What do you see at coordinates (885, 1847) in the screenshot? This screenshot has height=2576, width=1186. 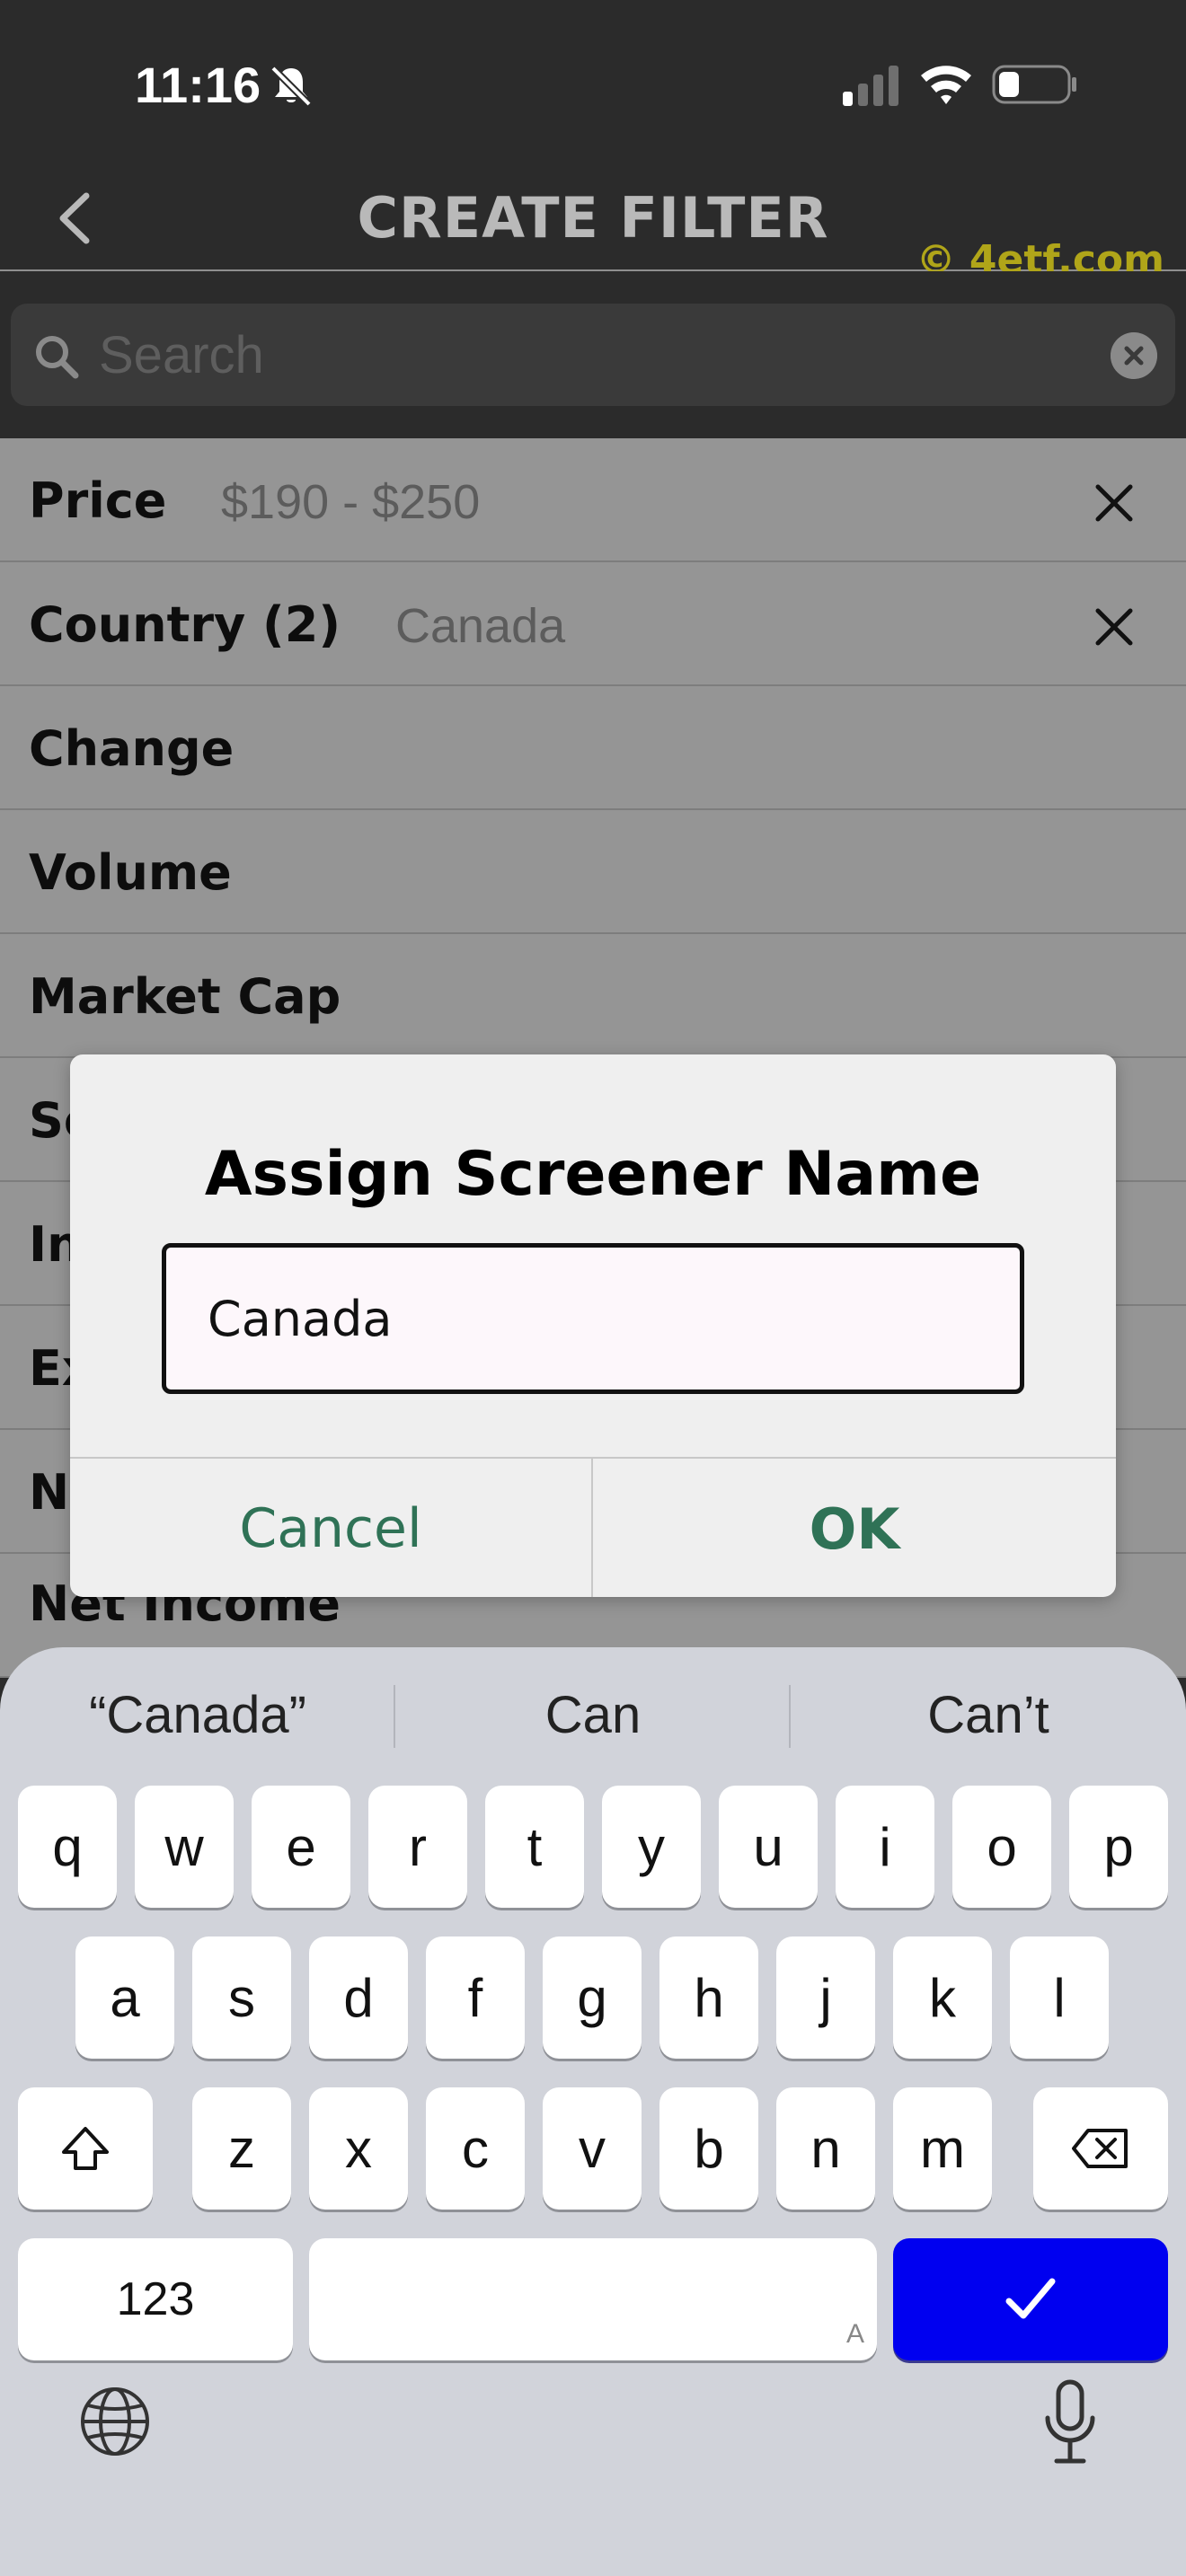 I see `key-i: i` at bounding box center [885, 1847].